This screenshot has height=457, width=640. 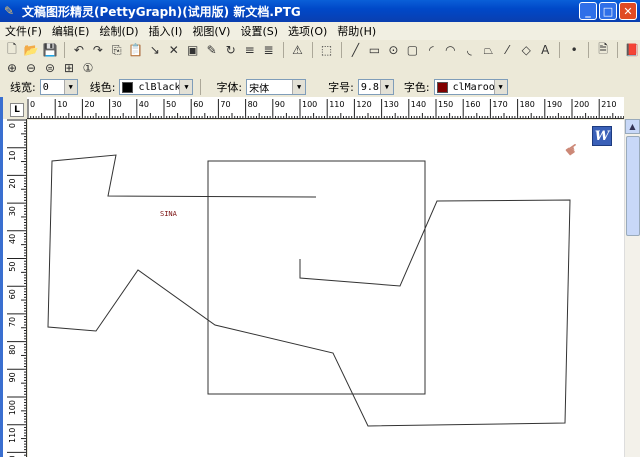 What do you see at coordinates (12, 350) in the screenshot?
I see `ruler-label: 80` at bounding box center [12, 350].